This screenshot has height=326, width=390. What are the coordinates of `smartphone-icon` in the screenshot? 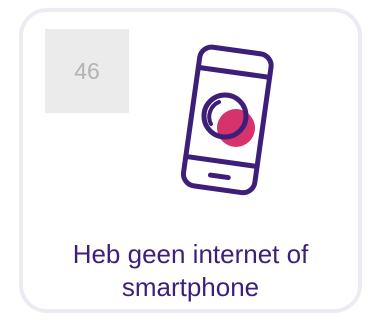 It's located at (228, 122).